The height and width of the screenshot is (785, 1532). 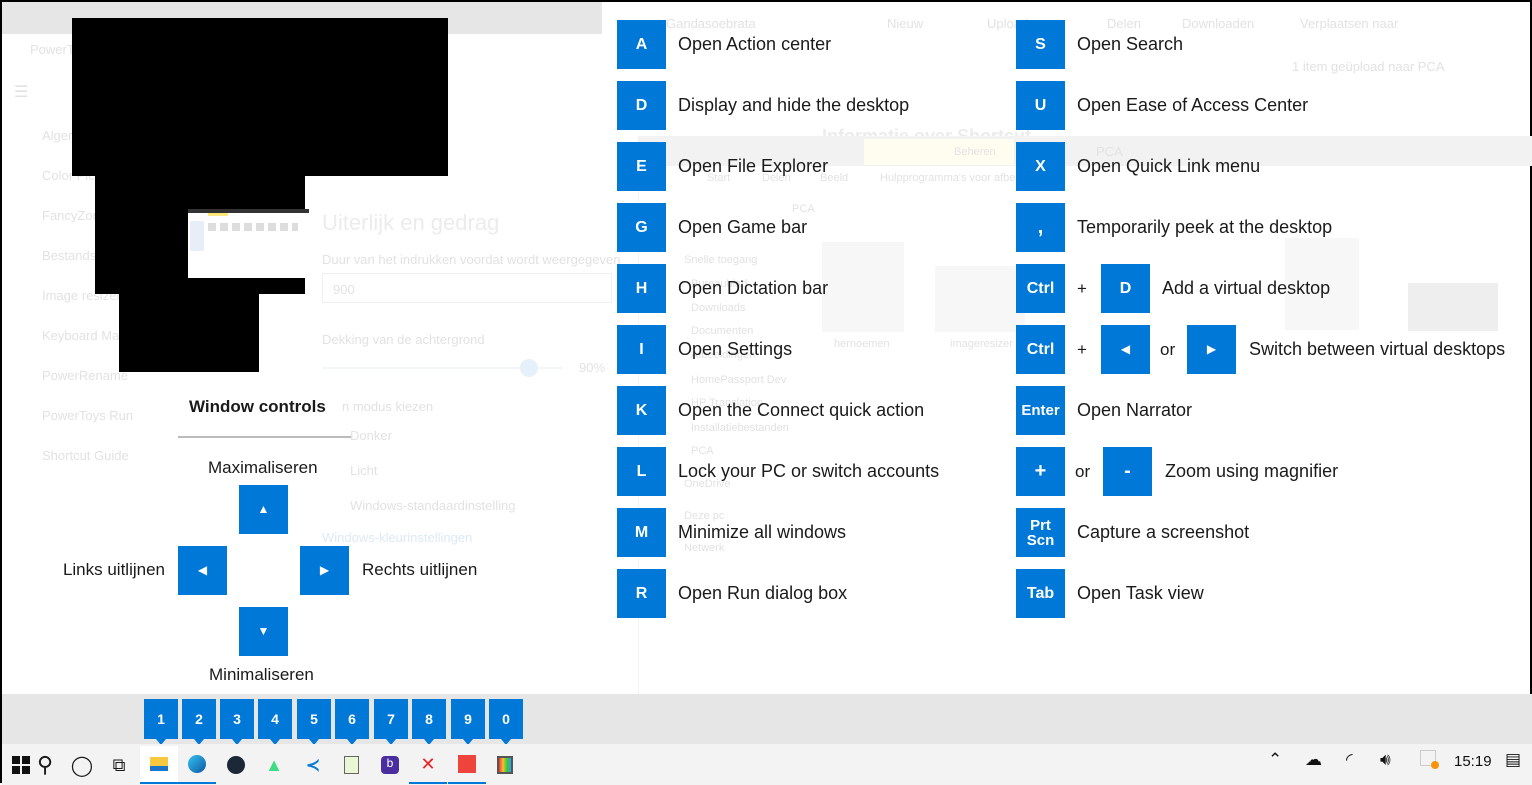 What do you see at coordinates (506, 722) in the screenshot?
I see `taskbar-number-badge: 0` at bounding box center [506, 722].